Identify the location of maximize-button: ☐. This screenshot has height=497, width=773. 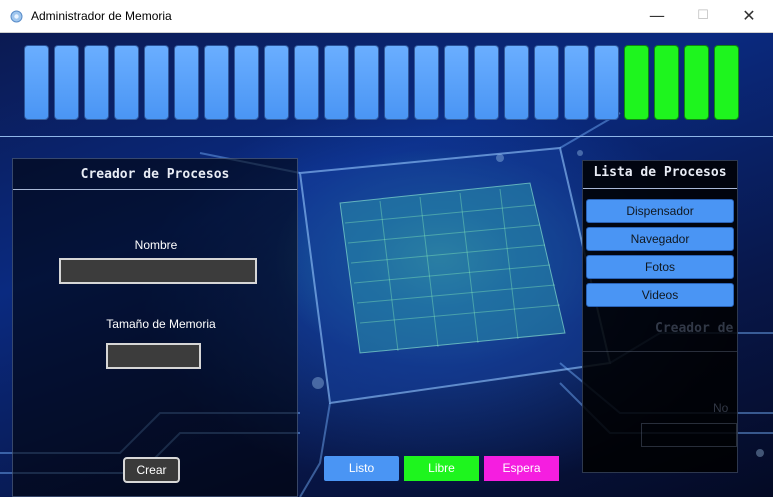
(703, 16).